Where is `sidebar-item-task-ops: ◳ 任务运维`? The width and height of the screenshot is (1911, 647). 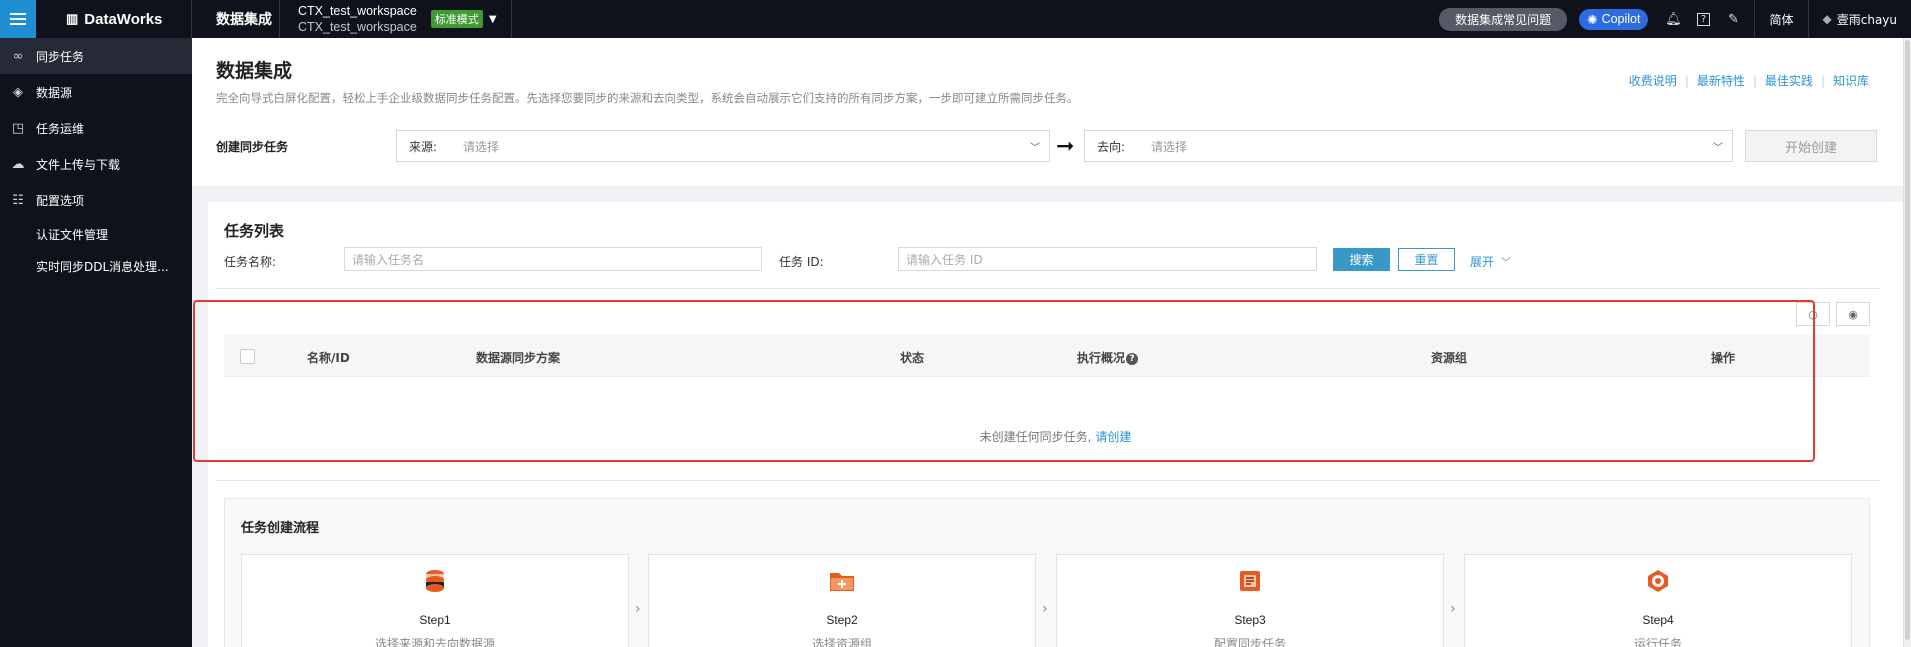 sidebar-item-task-ops: ◳ 任务运维 is located at coordinates (96, 128).